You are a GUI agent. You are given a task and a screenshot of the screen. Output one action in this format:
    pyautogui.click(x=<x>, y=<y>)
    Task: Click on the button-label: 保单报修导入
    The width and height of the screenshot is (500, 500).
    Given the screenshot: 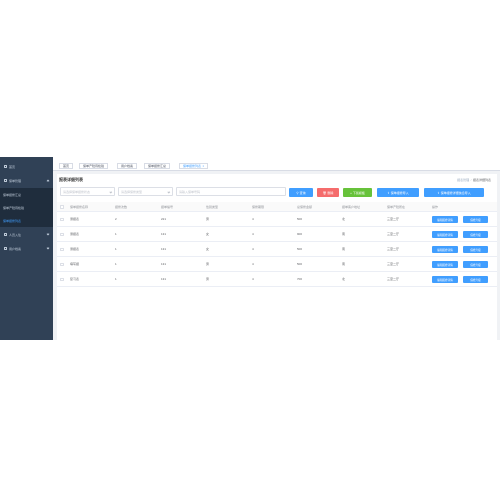 What is the action you would take?
    pyautogui.click(x=399, y=192)
    